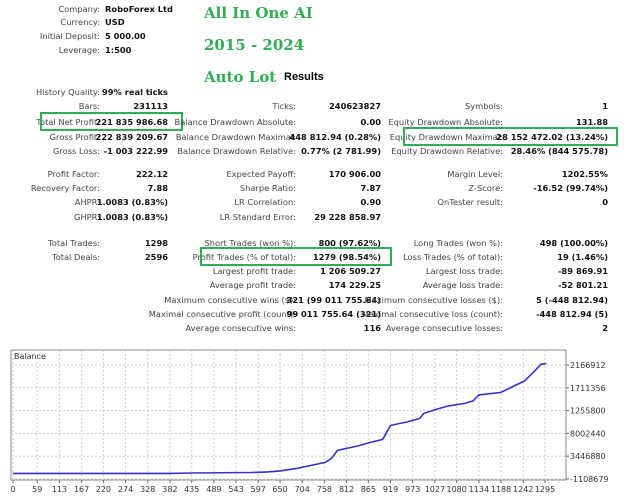 This screenshot has width=630, height=503. What do you see at coordinates (582, 257) in the screenshot?
I see `stat-value: 19 (1.46%)` at bounding box center [582, 257].